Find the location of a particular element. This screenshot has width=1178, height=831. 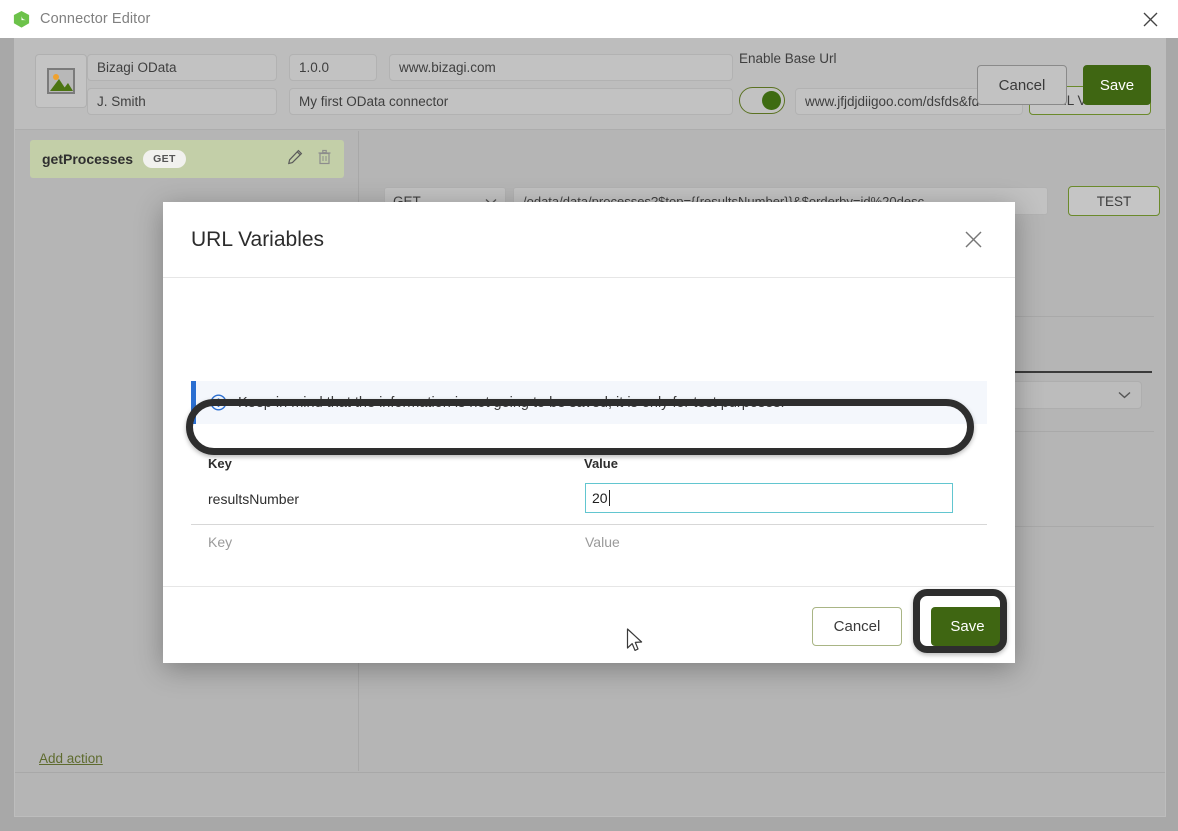

add-action-link: Add action is located at coordinates (71, 758).